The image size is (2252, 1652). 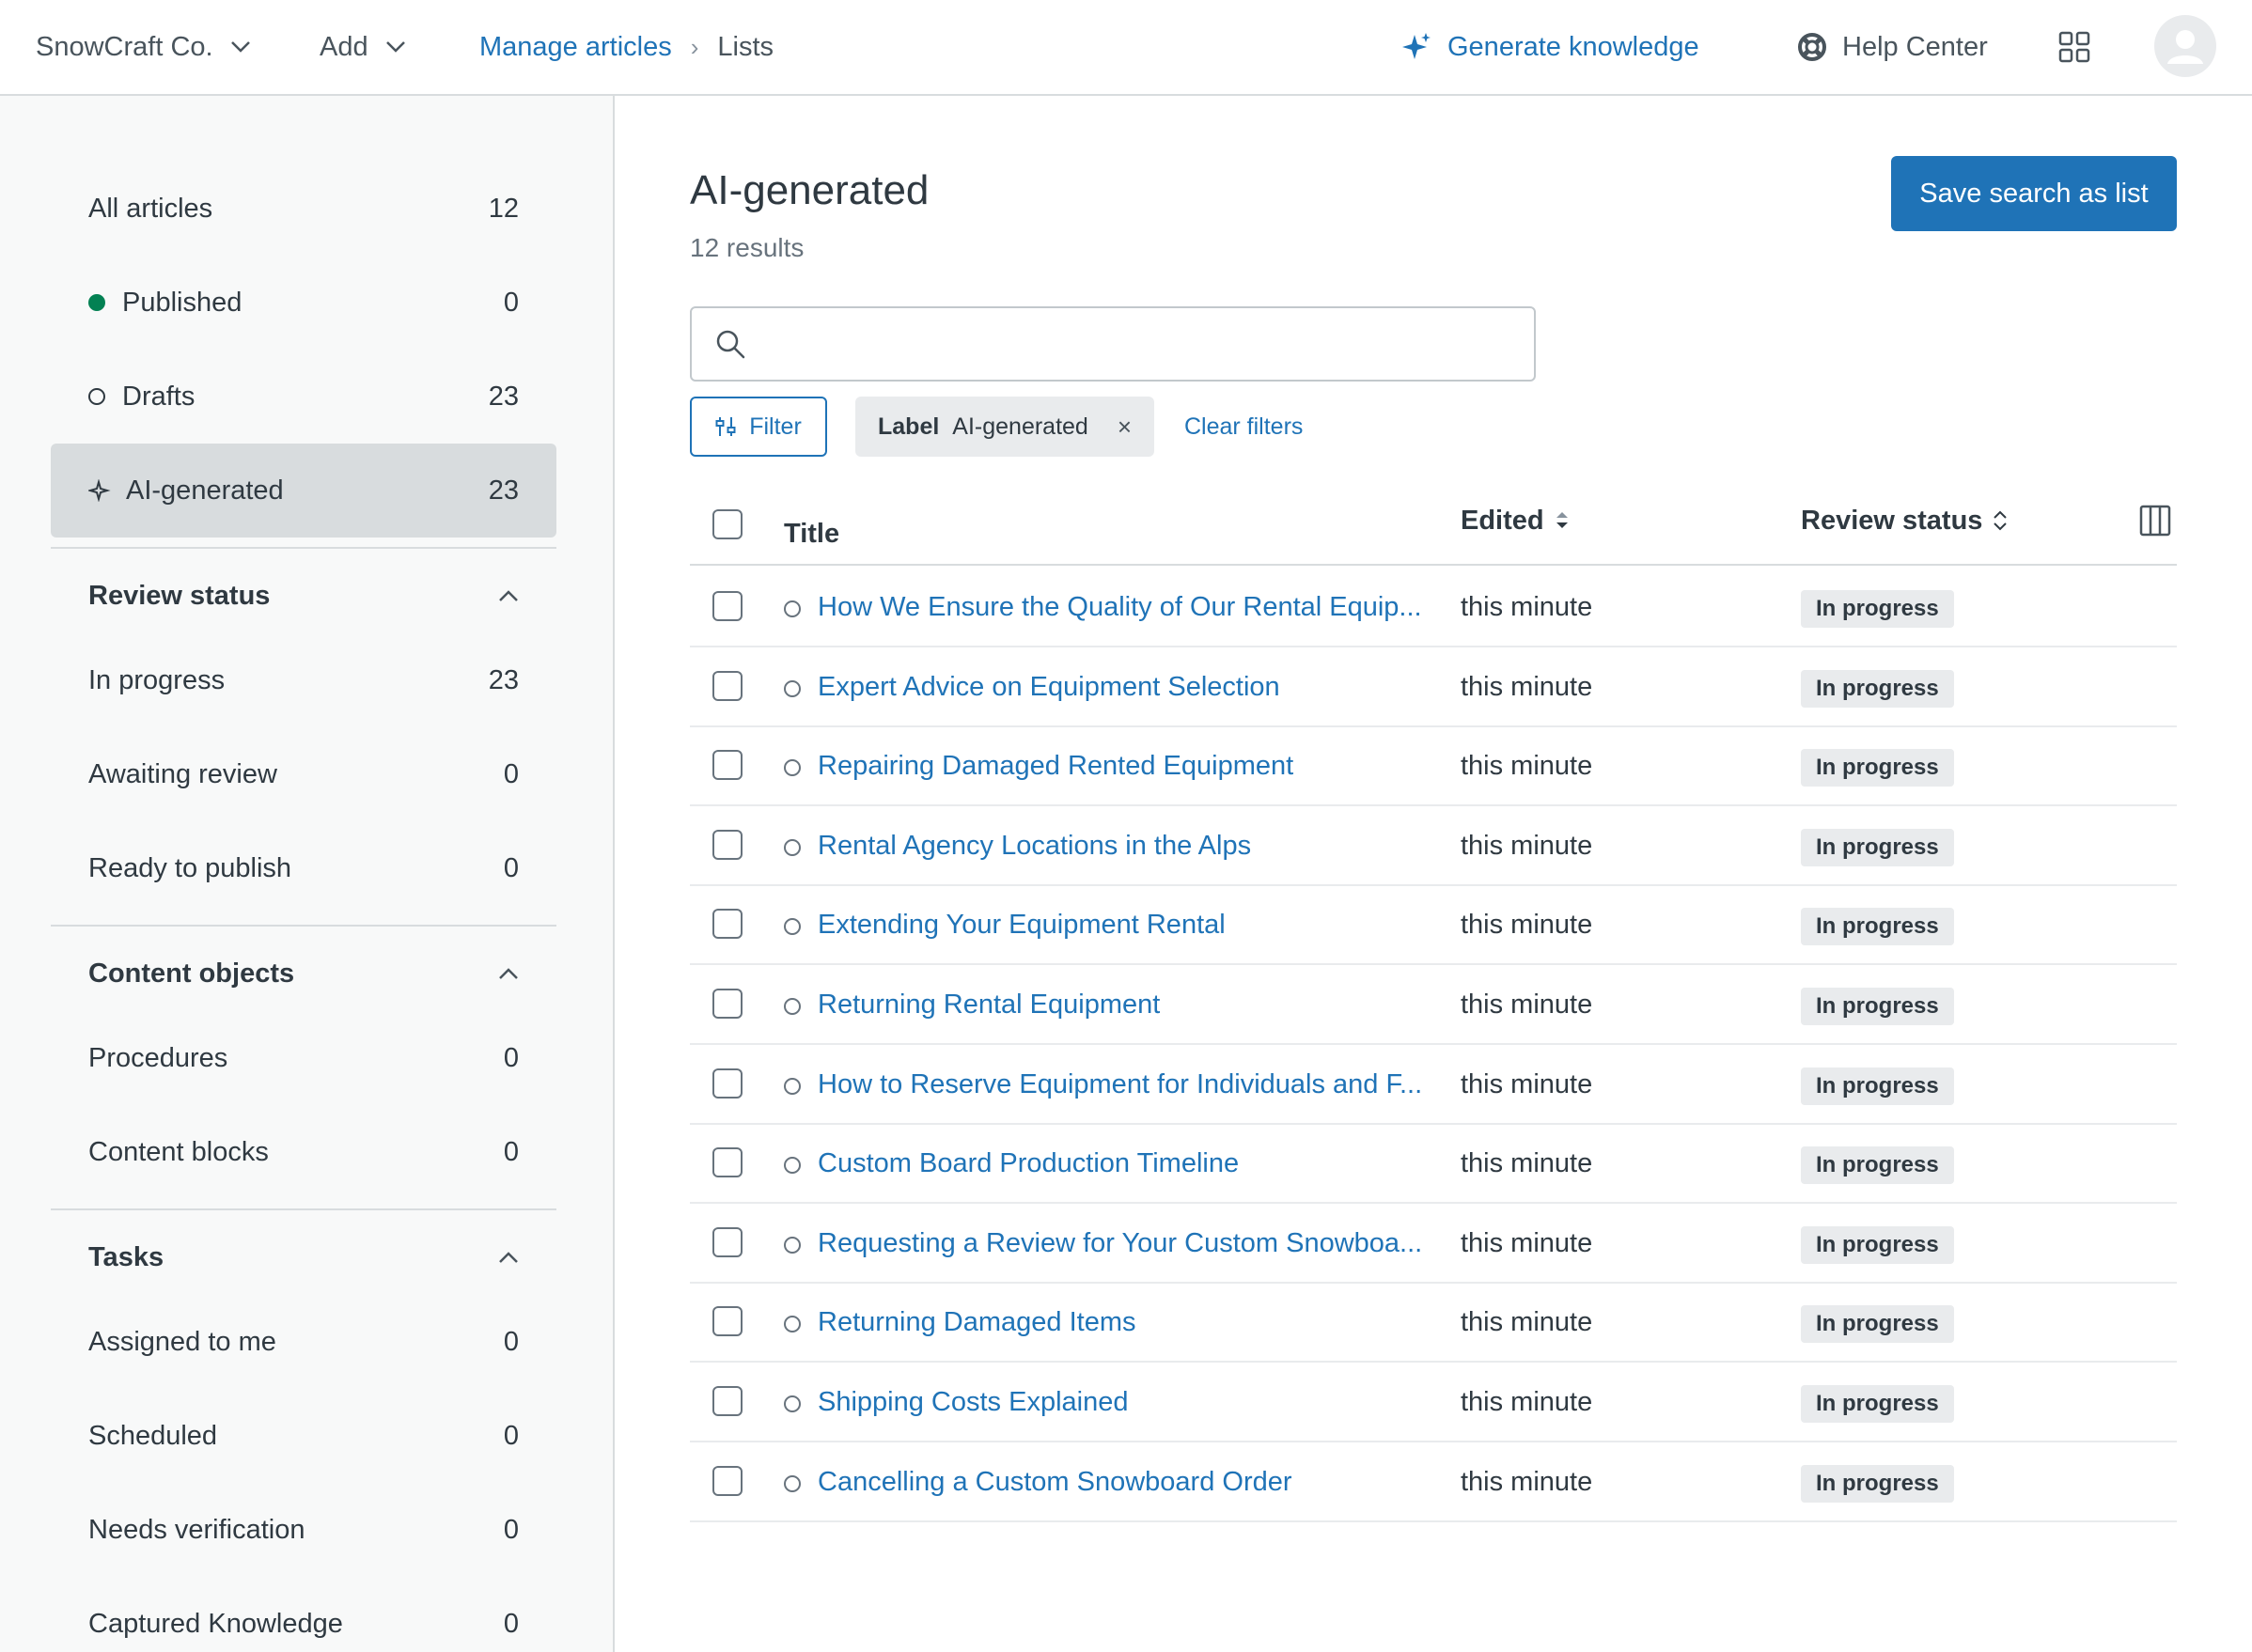 What do you see at coordinates (1244, 427) in the screenshot?
I see `clear-filters-link: Clear filters` at bounding box center [1244, 427].